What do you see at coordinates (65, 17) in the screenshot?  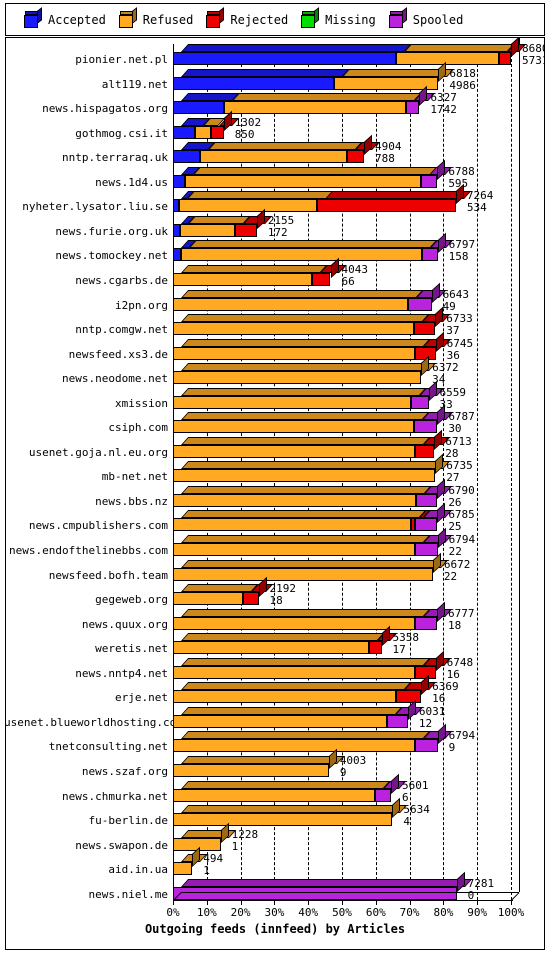 I see `legend-item-accepted: Accepted` at bounding box center [65, 17].